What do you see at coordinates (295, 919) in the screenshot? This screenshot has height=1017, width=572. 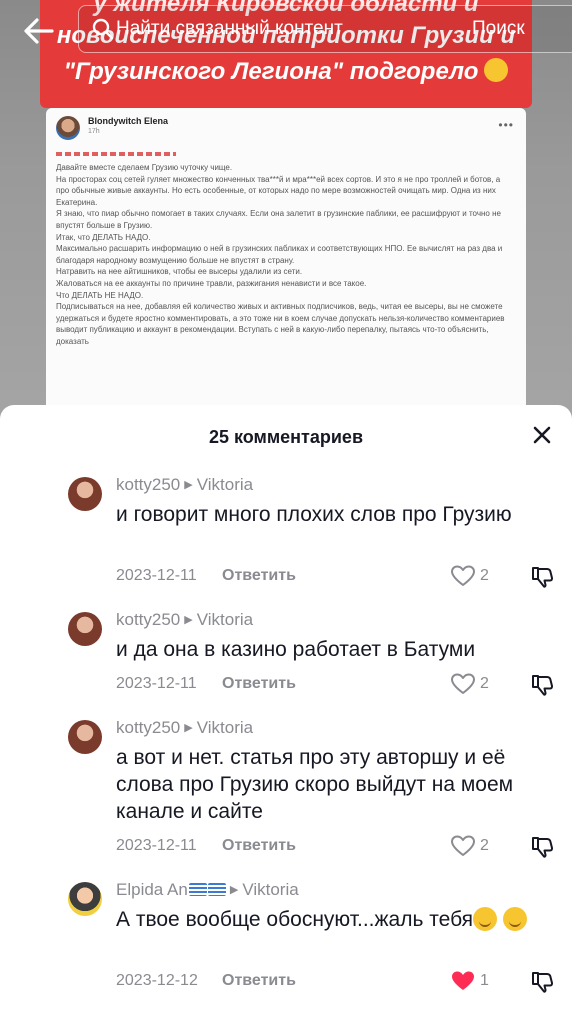 I see `comment-text-body: А твое вообще обоснуют...жаль тебя` at bounding box center [295, 919].